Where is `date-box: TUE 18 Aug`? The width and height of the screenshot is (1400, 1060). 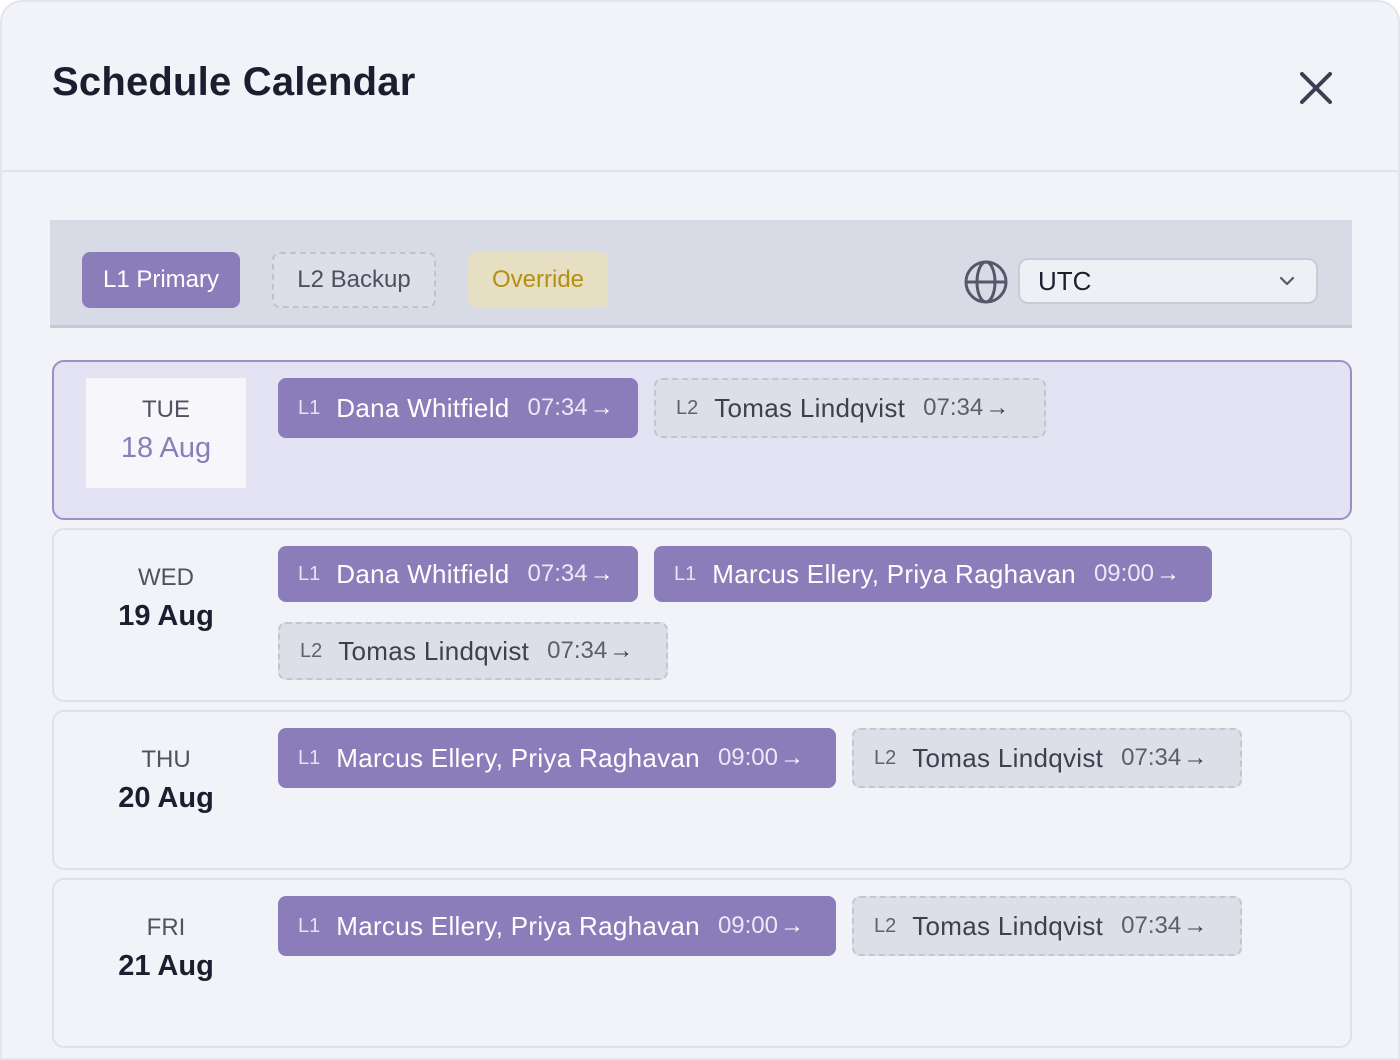
date-box: TUE 18 Aug is located at coordinates (166, 433).